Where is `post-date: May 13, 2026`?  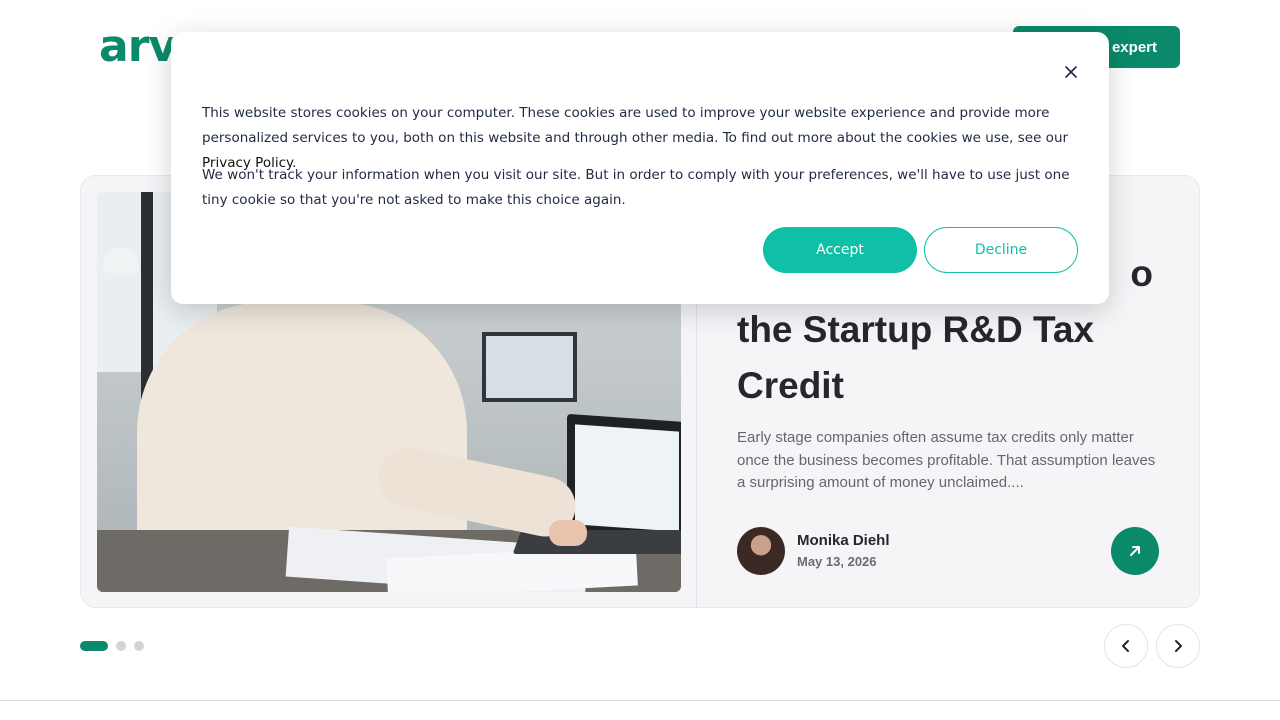 post-date: May 13, 2026 is located at coordinates (837, 561).